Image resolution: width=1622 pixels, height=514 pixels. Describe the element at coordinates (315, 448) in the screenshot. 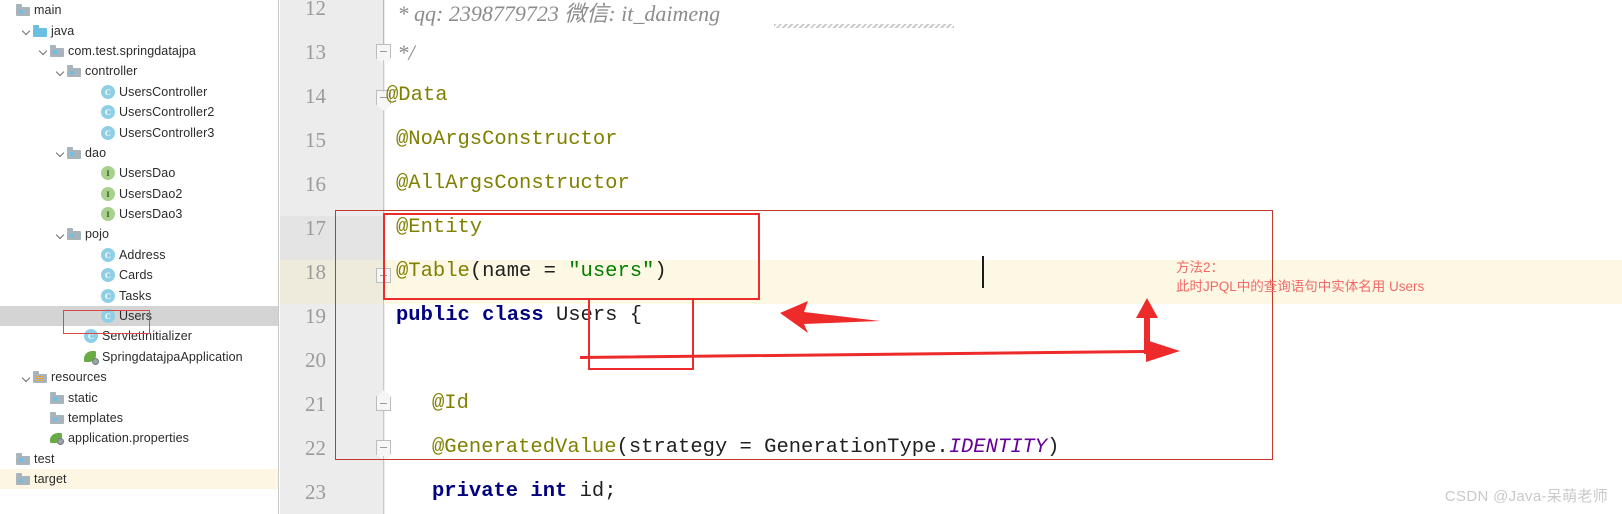

I see `line-number: 22` at that location.